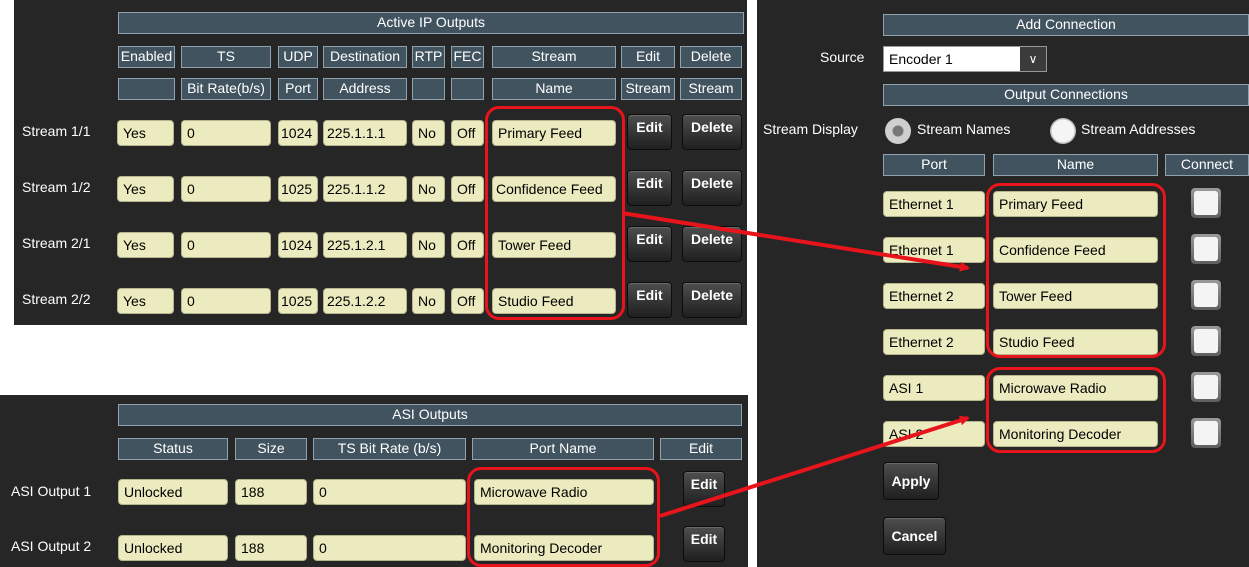 The width and height of the screenshot is (1249, 567). What do you see at coordinates (430, 415) in the screenshot?
I see `asi-outputs-title: ASI Outputs` at bounding box center [430, 415].